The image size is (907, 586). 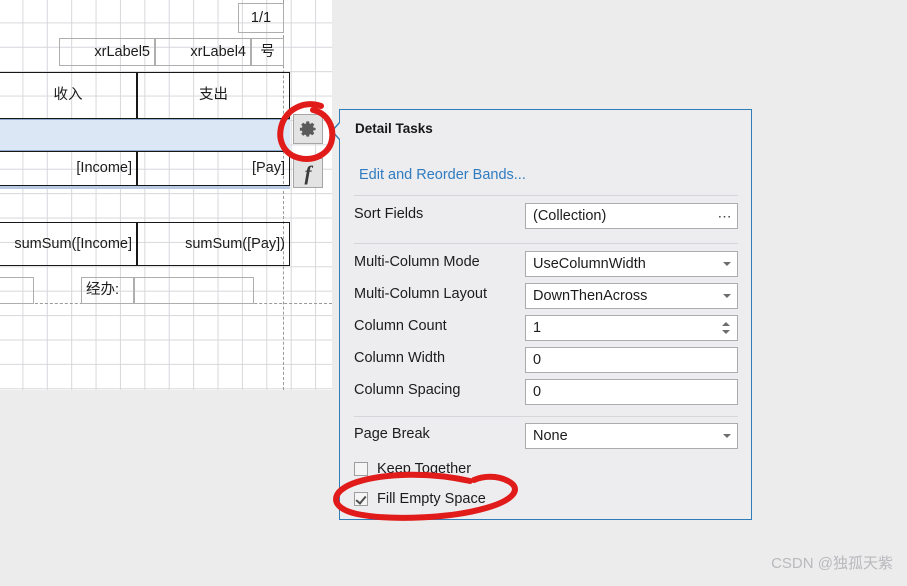 I want to click on gear-icon, so click(x=308, y=129).